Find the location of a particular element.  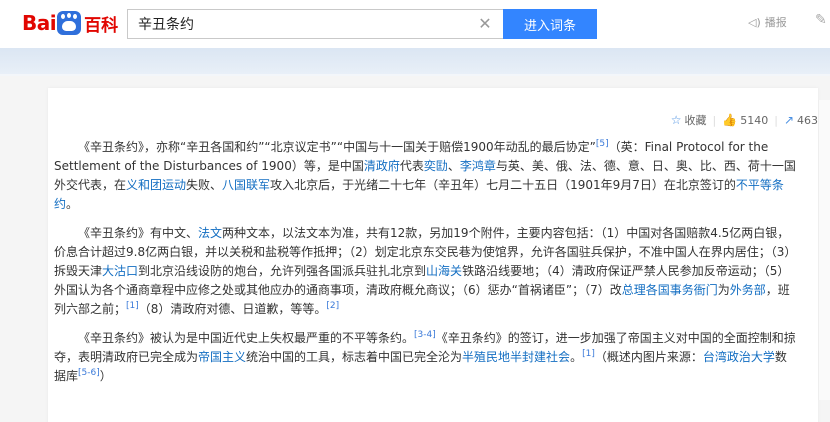

search-input is located at coordinates (293, 24).